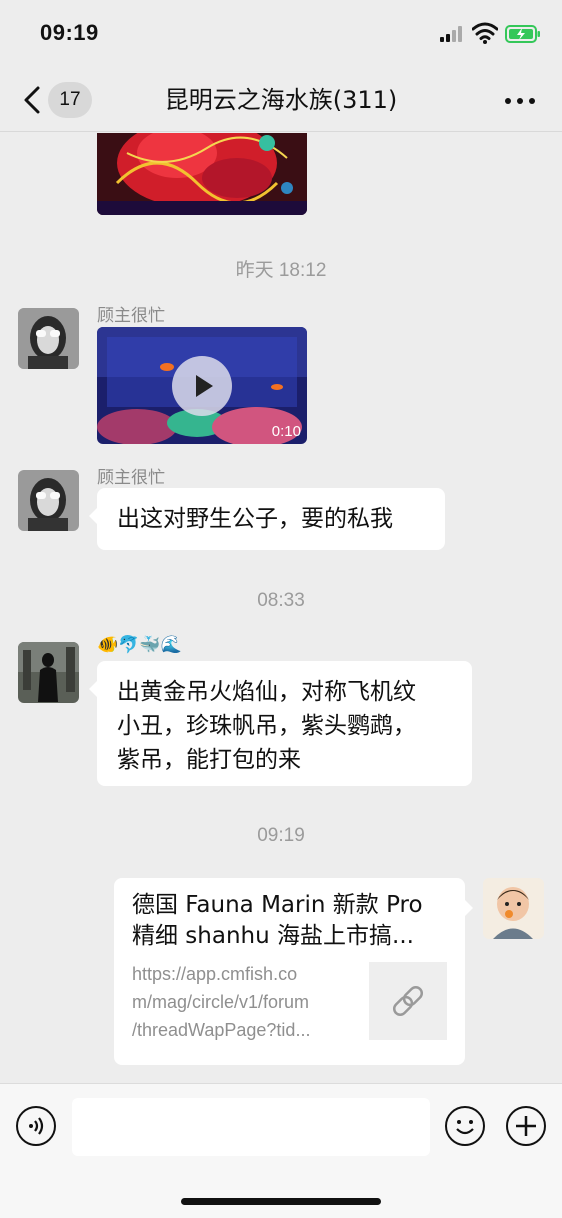 Image resolution: width=562 pixels, height=1218 pixels. I want to click on video-message: 0:10, so click(202, 385).